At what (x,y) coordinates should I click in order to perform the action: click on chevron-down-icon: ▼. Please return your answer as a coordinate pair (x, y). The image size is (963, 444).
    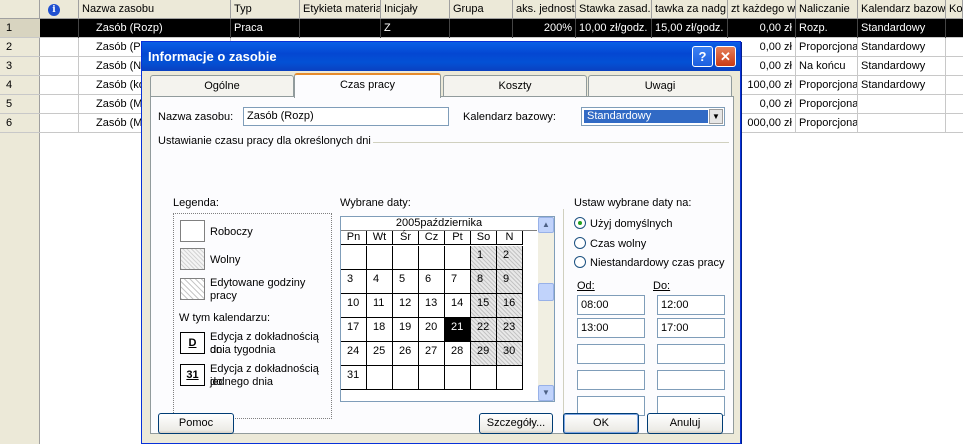
    Looking at the image, I should click on (716, 116).